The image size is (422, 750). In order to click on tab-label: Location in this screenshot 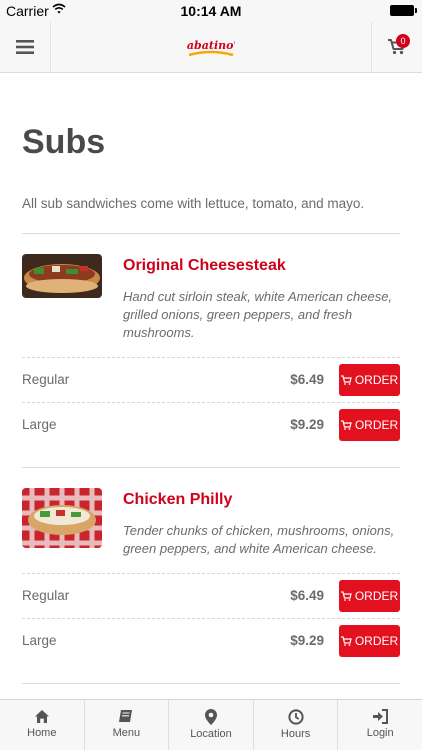, I will do `click(211, 734)`.